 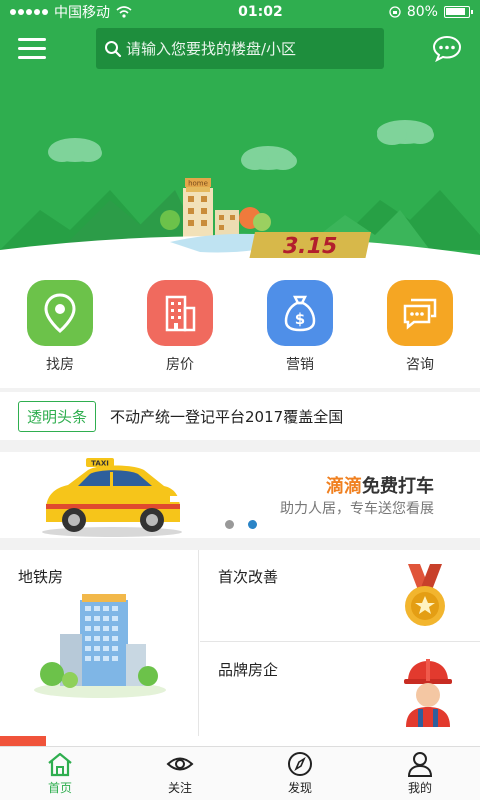 What do you see at coordinates (227, 416) in the screenshot?
I see `headline-text: 不动产统一登记平台2017覆盖全国` at bounding box center [227, 416].